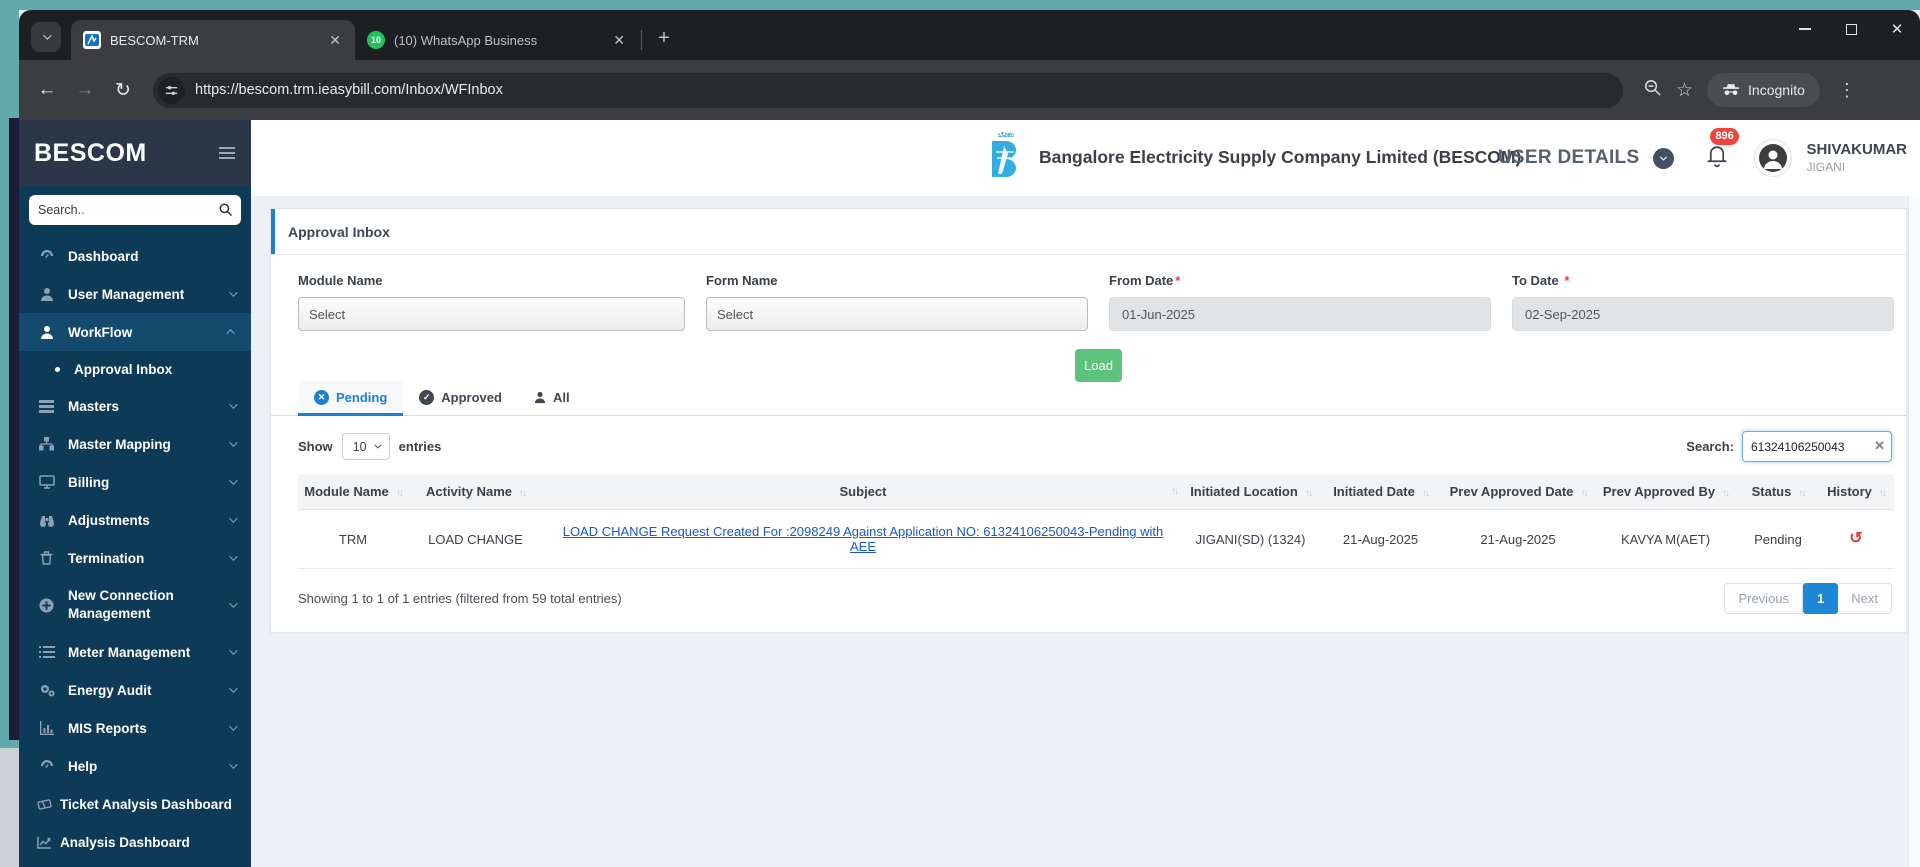  What do you see at coordinates (1652, 90) in the screenshot?
I see `zoom-icon` at bounding box center [1652, 90].